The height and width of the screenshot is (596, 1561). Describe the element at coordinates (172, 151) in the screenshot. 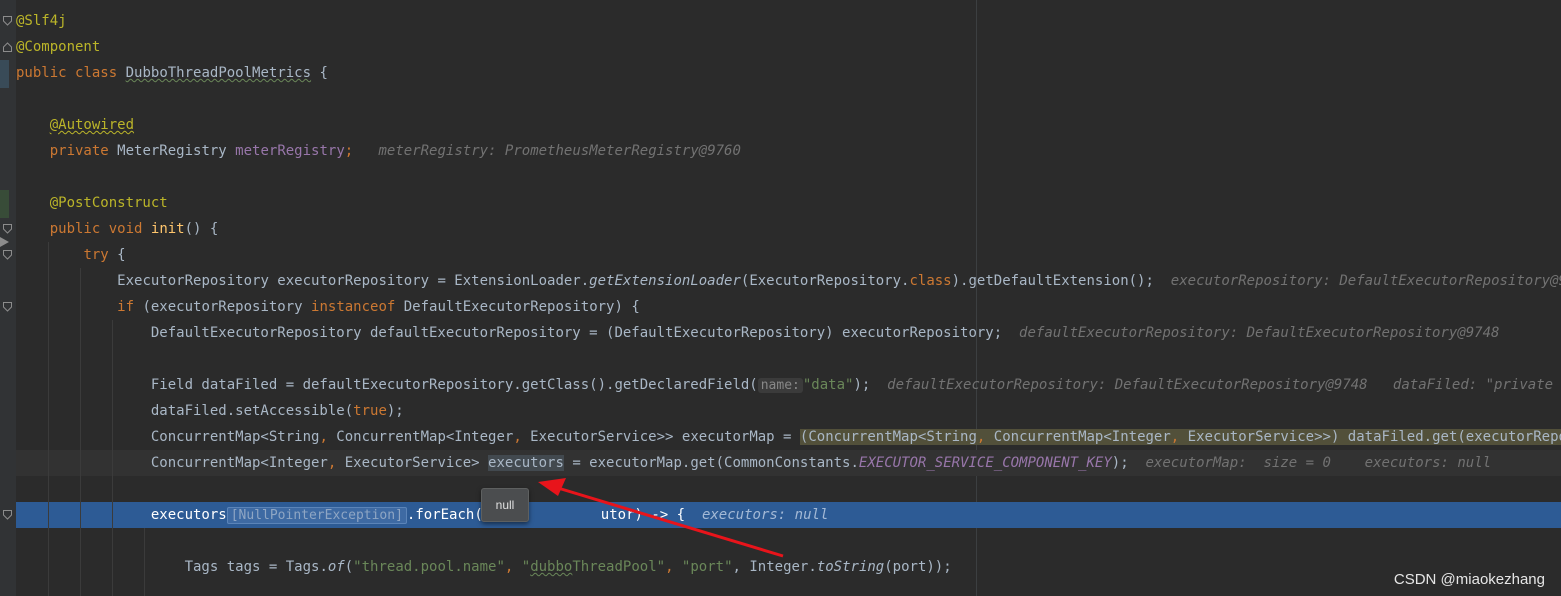

I see `code-token: MeterRegistry` at that location.